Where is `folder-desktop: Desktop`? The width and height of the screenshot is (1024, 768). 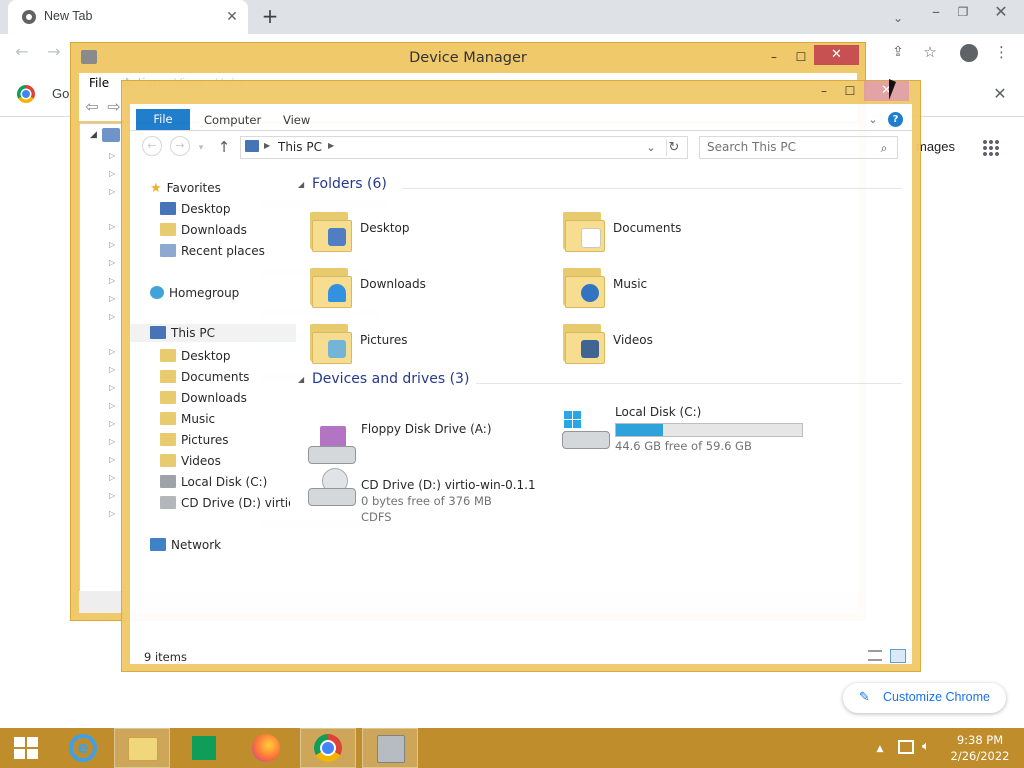 folder-desktop: Desktop is located at coordinates (430, 230).